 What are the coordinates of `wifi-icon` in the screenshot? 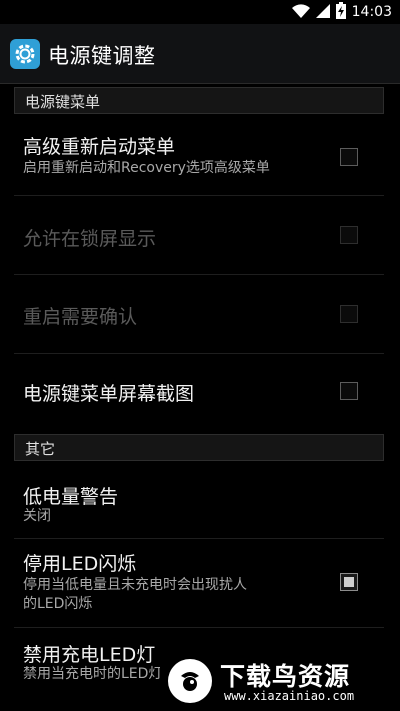 It's located at (300, 12).